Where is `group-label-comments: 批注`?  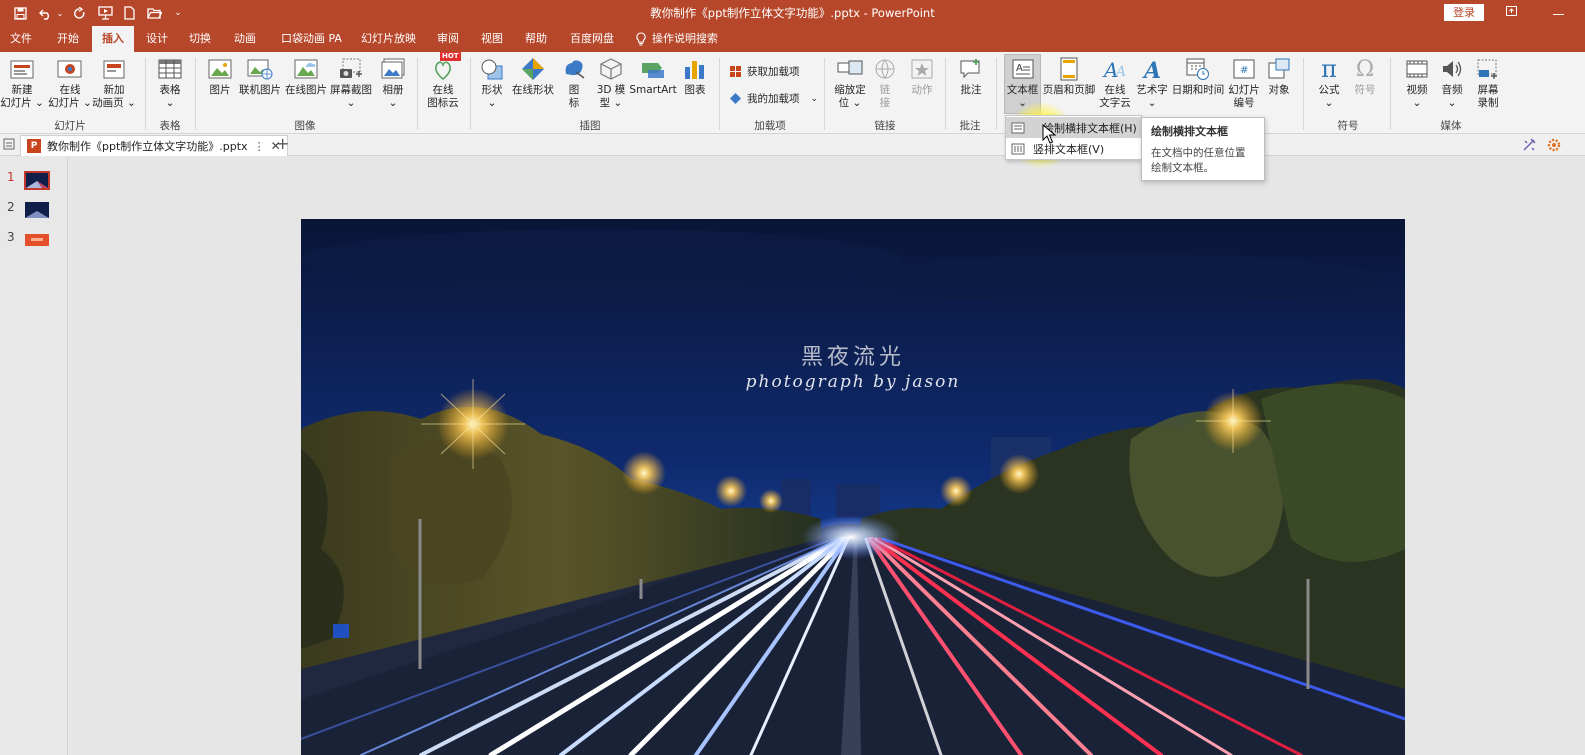
group-label-comments: 批注 is located at coordinates (970, 126).